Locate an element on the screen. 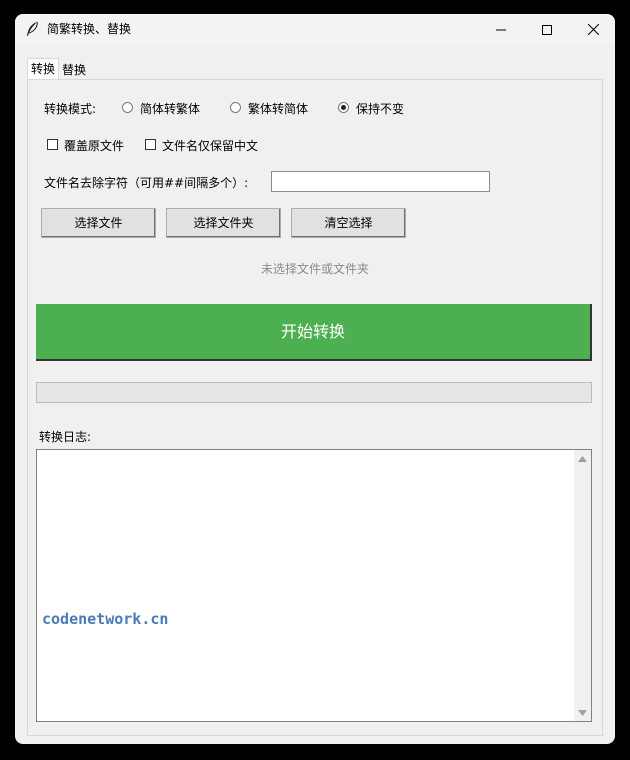 The height and width of the screenshot is (760, 630). scroll-up-button is located at coordinates (582, 458).